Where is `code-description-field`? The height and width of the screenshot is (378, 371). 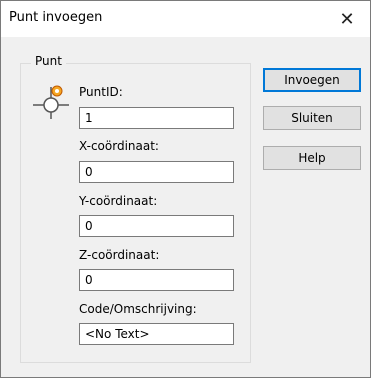
code-description-field is located at coordinates (156, 334).